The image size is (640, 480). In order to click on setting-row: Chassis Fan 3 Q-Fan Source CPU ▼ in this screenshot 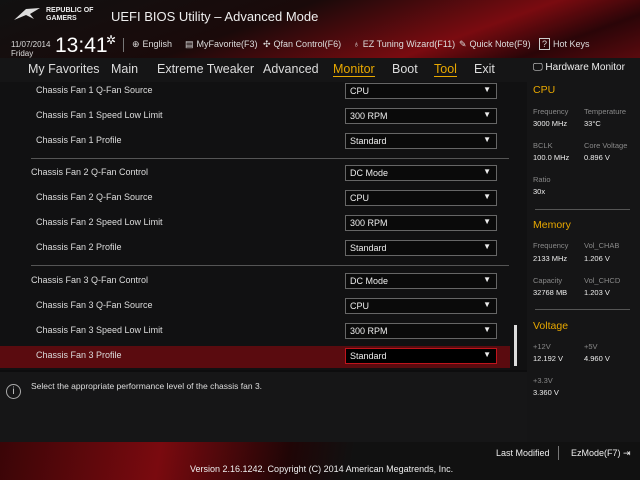, I will do `click(255, 307)`.